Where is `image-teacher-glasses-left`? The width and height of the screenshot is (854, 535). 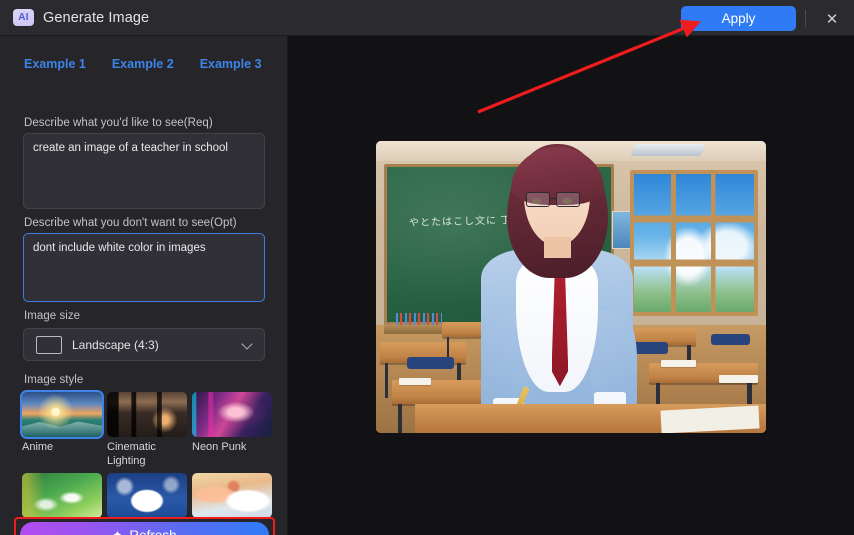
image-teacher-glasses-left is located at coordinates (537, 199).